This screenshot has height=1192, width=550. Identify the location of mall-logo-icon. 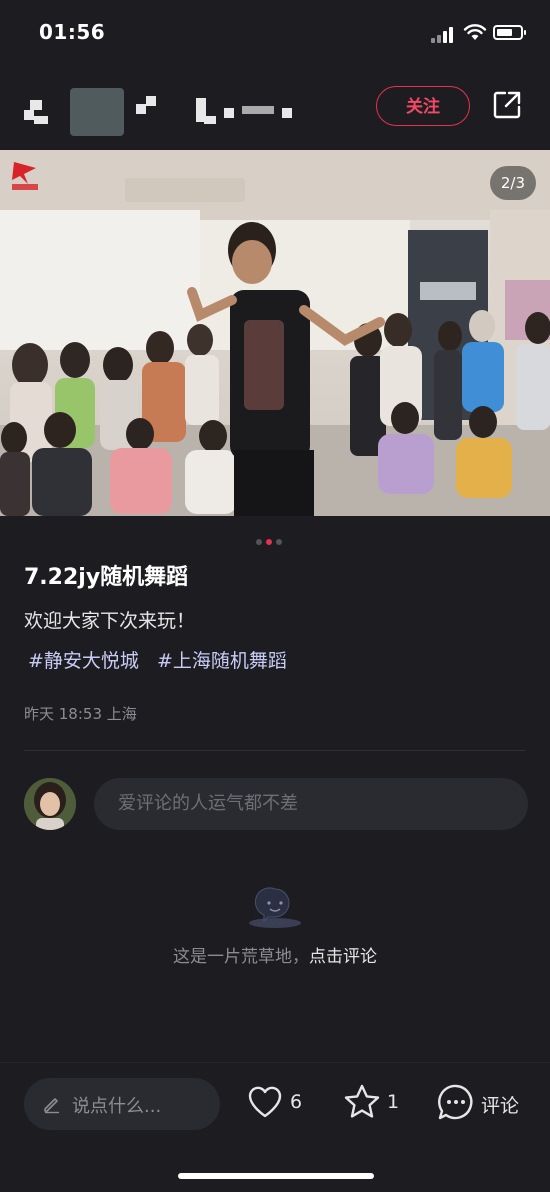
(25, 176).